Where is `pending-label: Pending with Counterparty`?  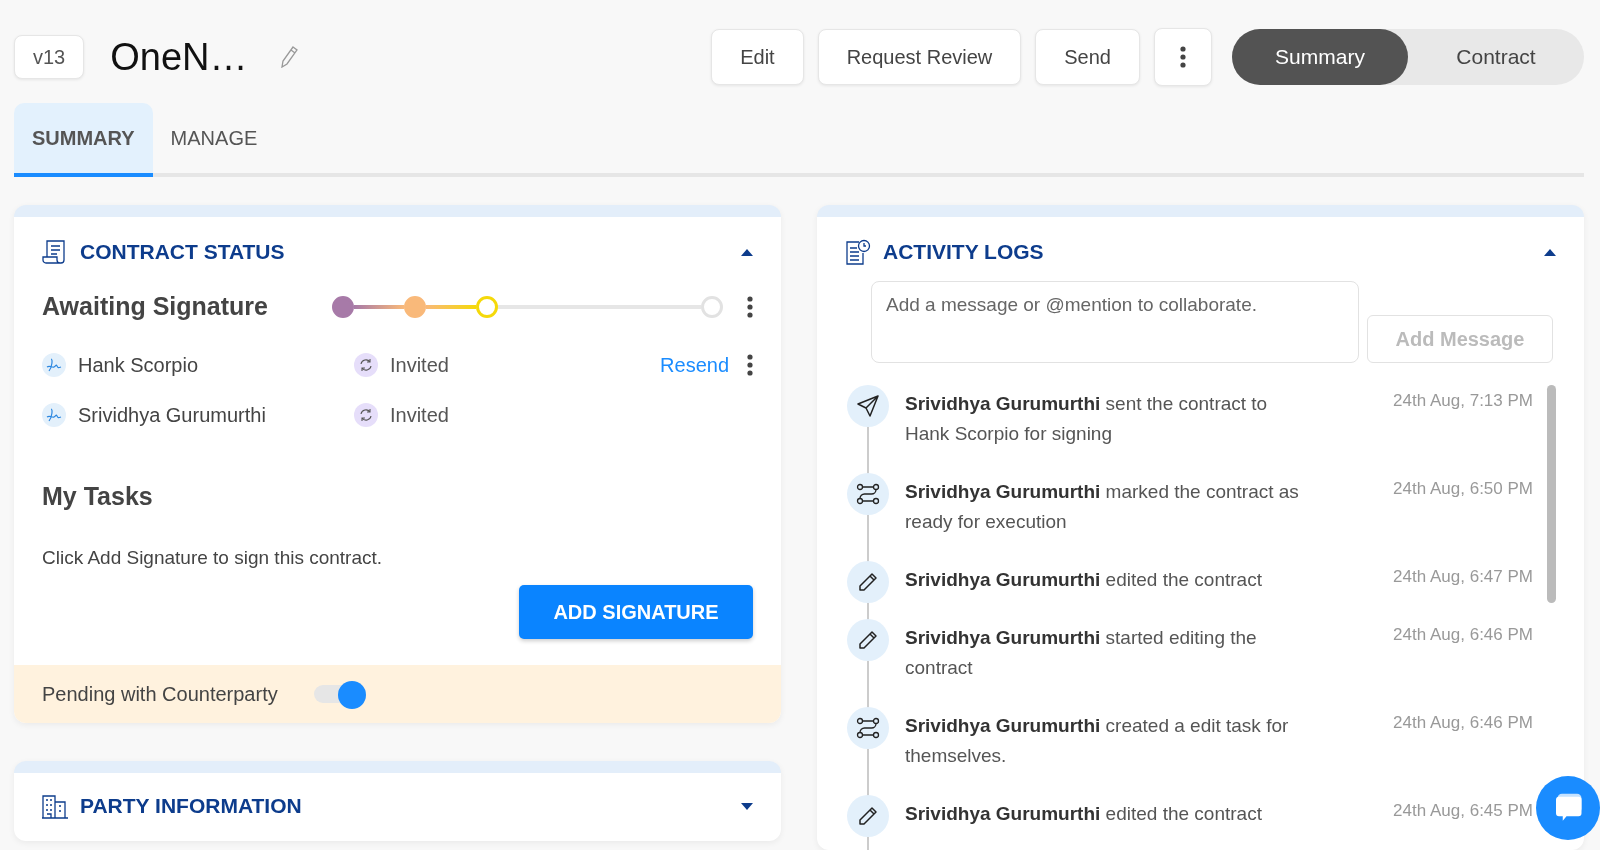 pending-label: Pending with Counterparty is located at coordinates (160, 694).